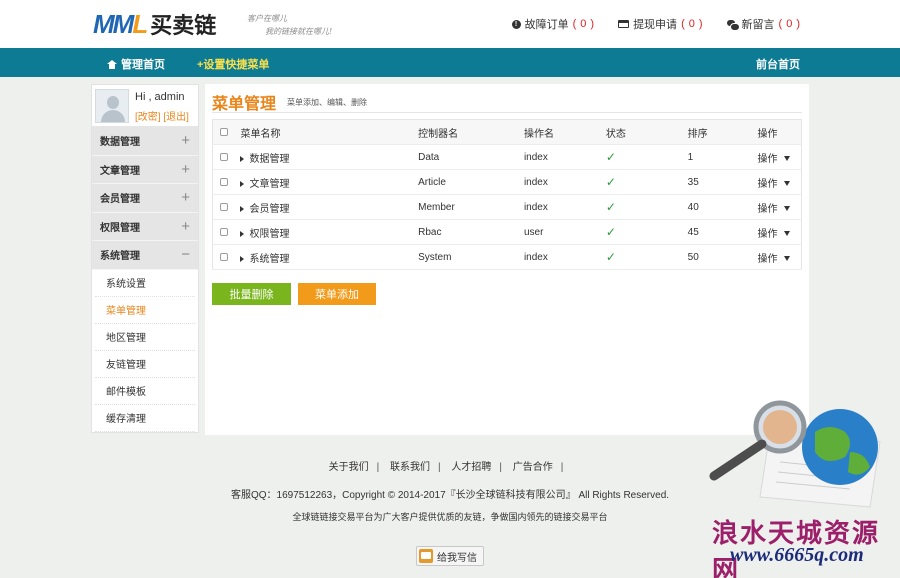 Image resolution: width=900 pixels, height=578 pixels. What do you see at coordinates (136, 64) in the screenshot?
I see `nav-admin-home: 管理首页` at bounding box center [136, 64].